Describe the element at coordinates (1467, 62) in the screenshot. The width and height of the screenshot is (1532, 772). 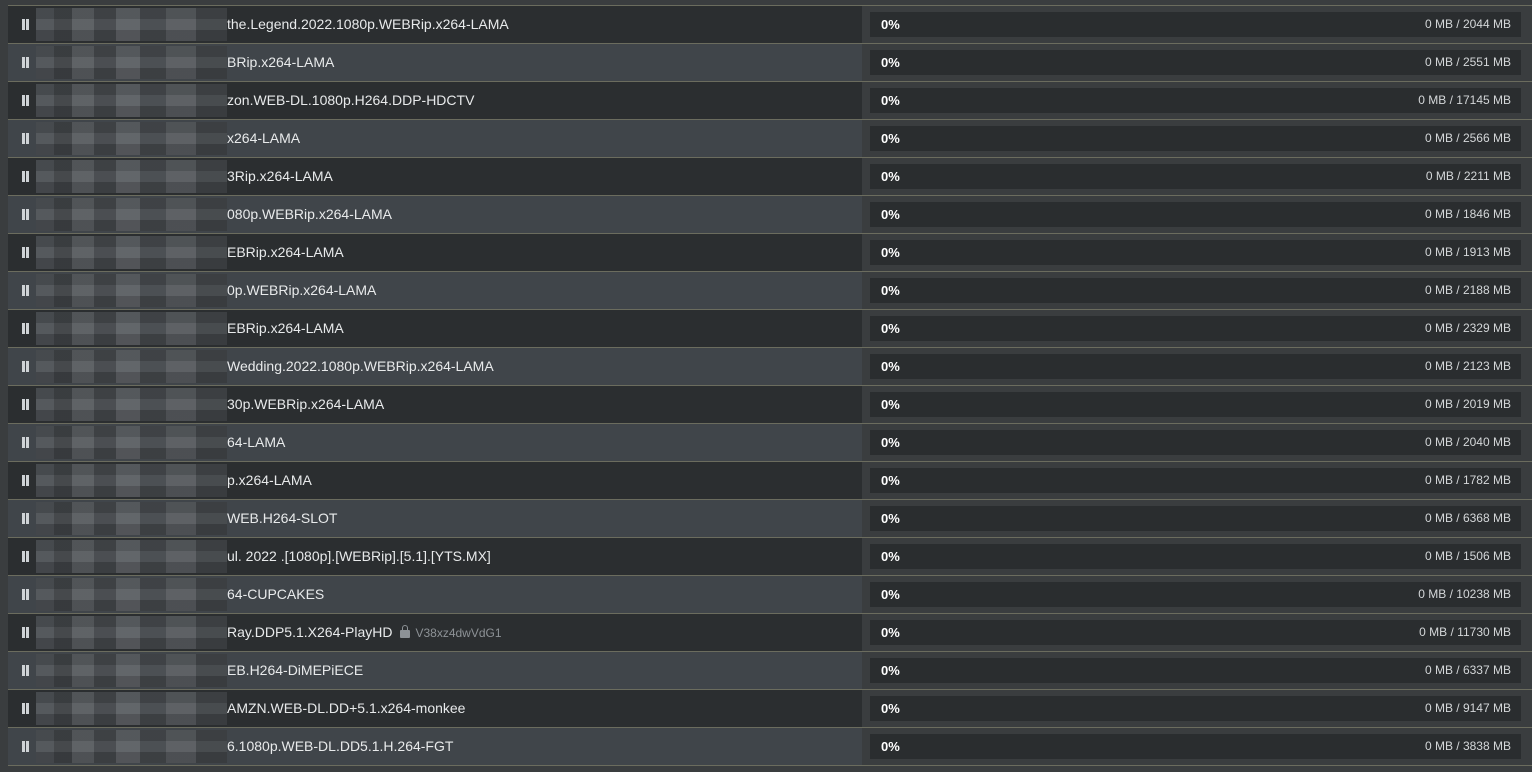
I see `progress-size: 0 MB / 2551 MB` at that location.